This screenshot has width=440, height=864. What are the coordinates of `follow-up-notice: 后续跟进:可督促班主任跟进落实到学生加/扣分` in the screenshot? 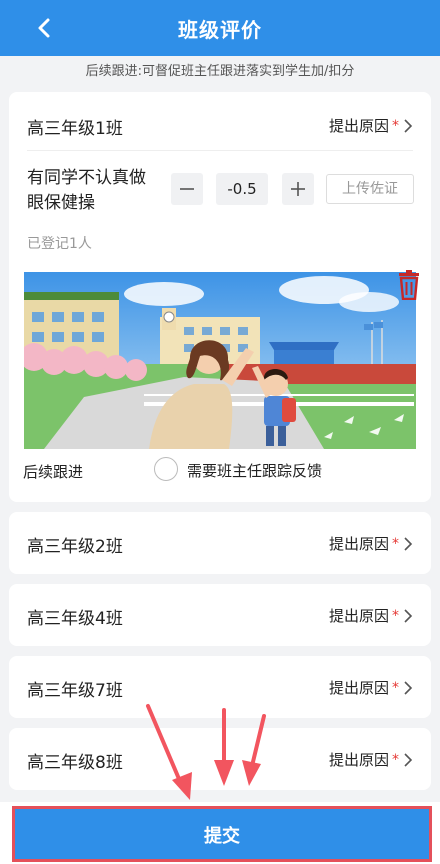 It's located at (220, 71).